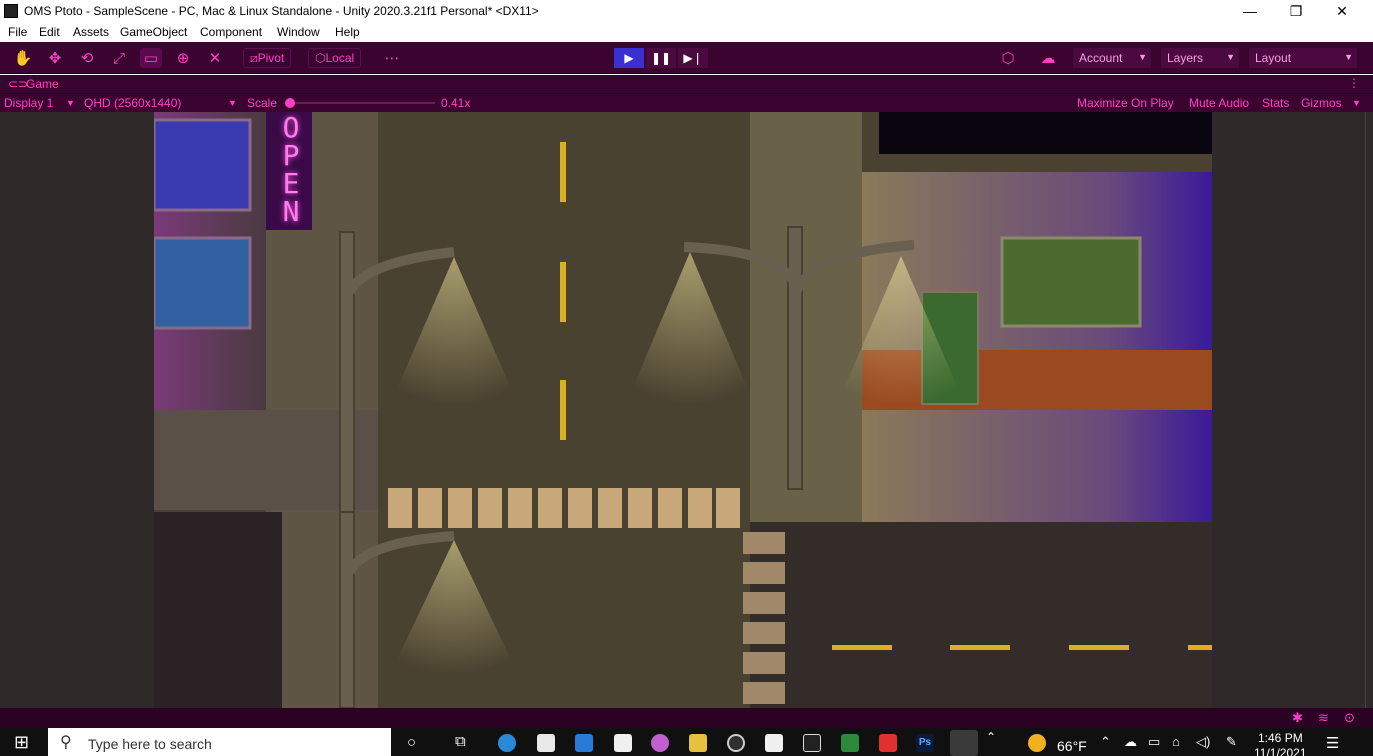 This screenshot has width=1373, height=756. Describe the element at coordinates (28, 103) in the screenshot. I see `display-dropdown: Display 1` at that location.